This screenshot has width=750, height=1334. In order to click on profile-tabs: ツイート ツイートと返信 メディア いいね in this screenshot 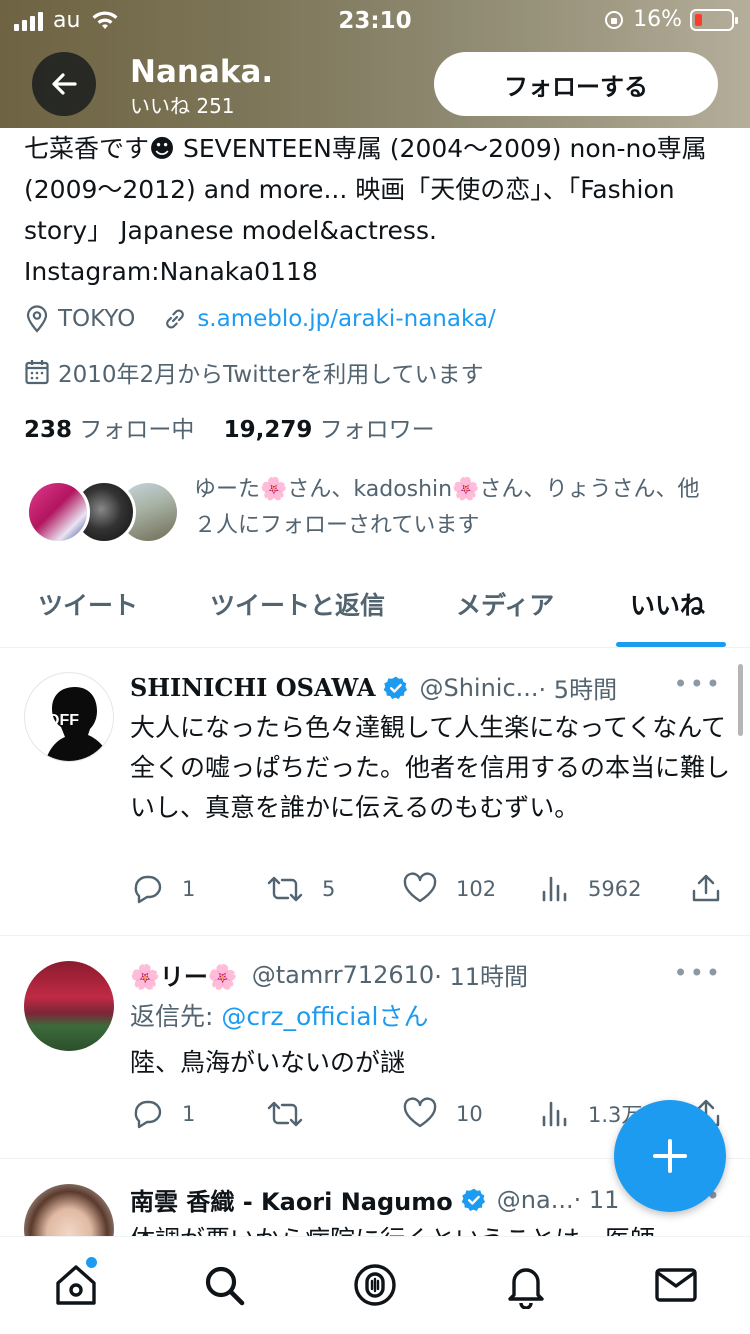, I will do `click(375, 604)`.